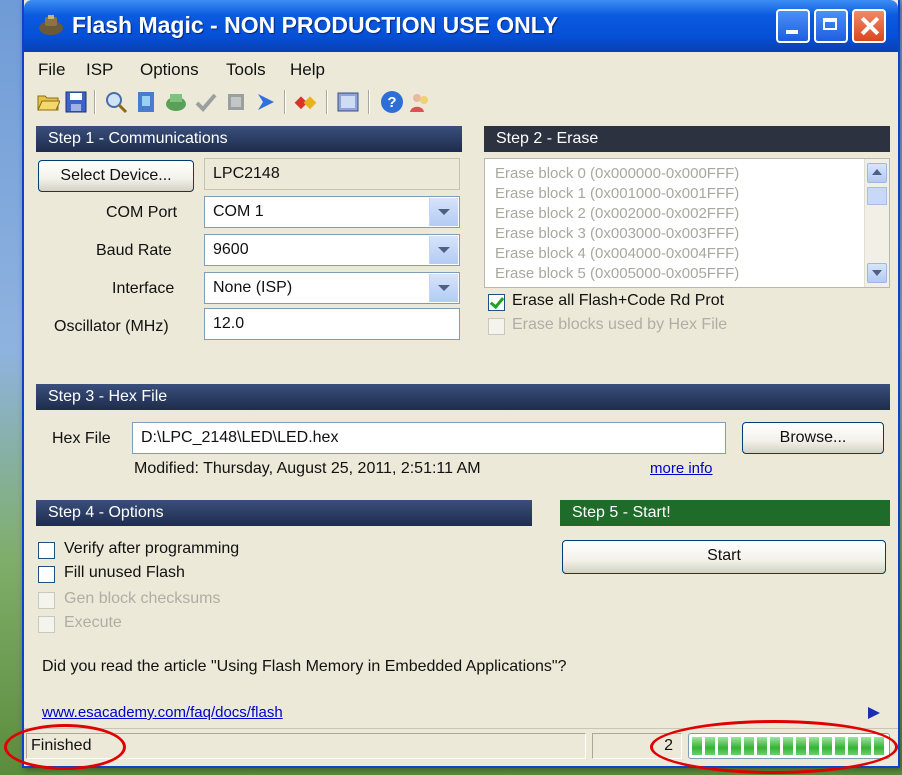  Describe the element at coordinates (315, 25) in the screenshot. I see `window-title: Flash Magic - NON PRODUCTION USE ONLY` at that location.